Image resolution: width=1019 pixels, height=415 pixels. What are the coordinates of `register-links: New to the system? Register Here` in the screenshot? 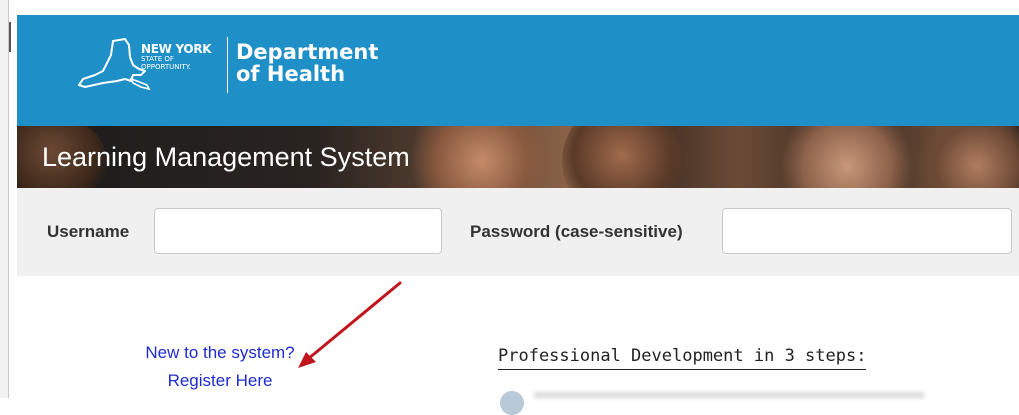 It's located at (220, 367).